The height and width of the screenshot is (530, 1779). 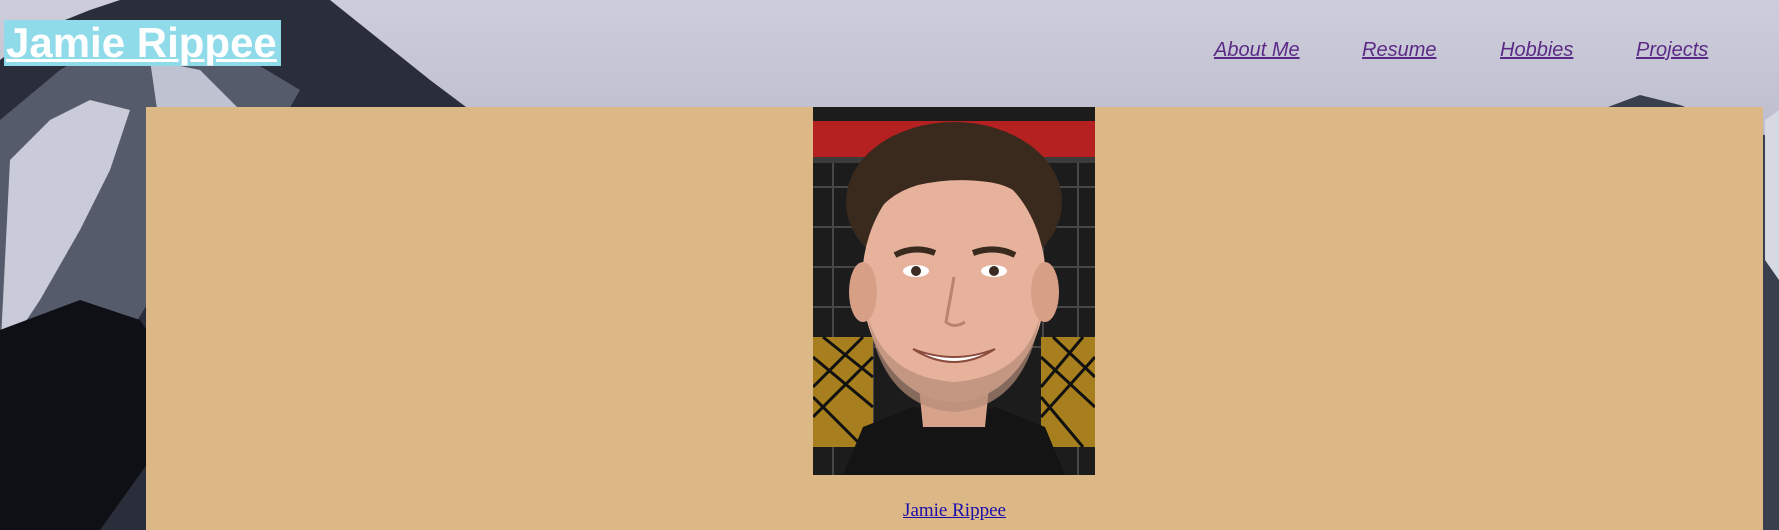 I want to click on nav-resume-link: Resume, so click(x=1399, y=50).